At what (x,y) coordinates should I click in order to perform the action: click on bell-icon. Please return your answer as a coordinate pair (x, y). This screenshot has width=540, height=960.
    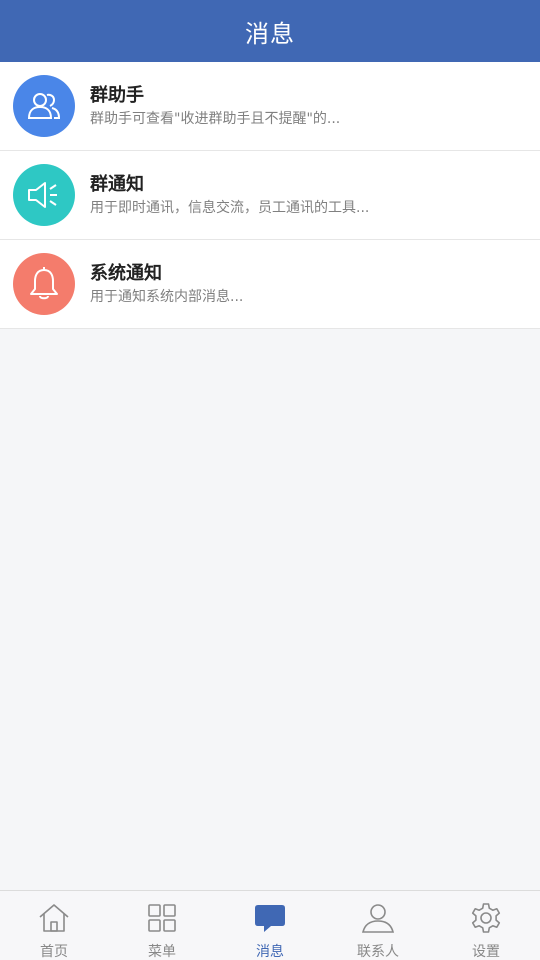
    Looking at the image, I should click on (44, 284).